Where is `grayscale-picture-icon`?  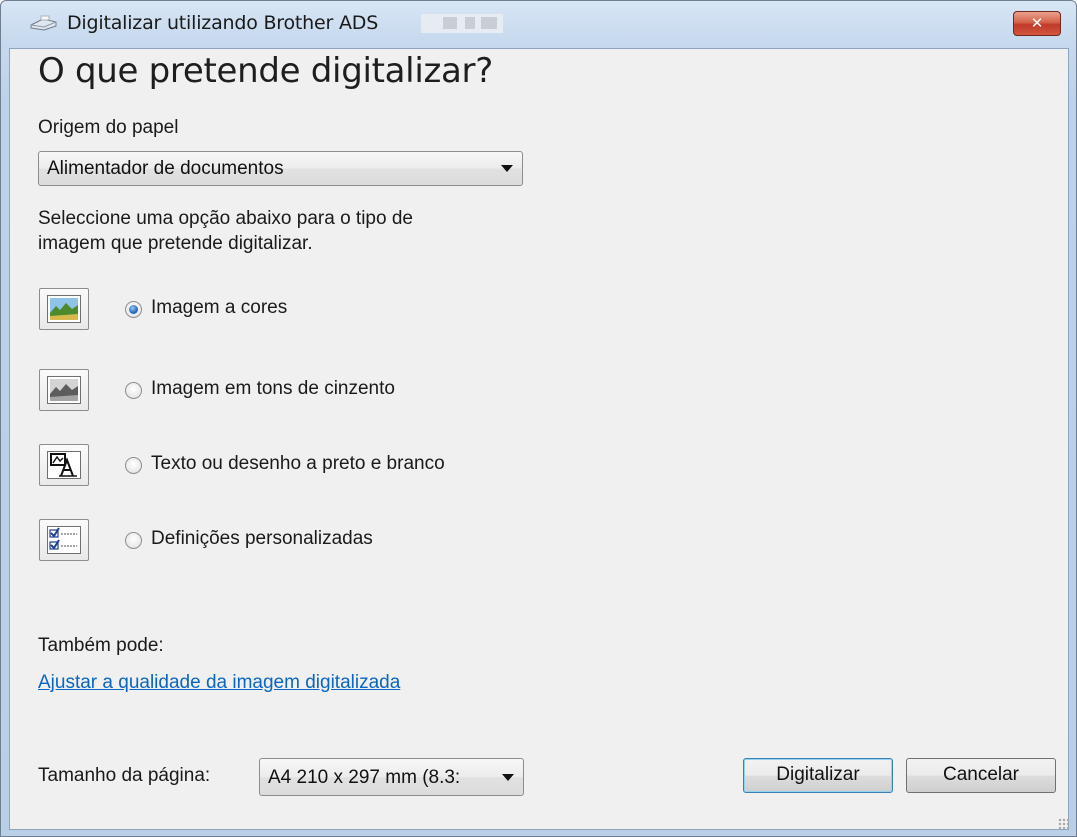 grayscale-picture-icon is located at coordinates (64, 390).